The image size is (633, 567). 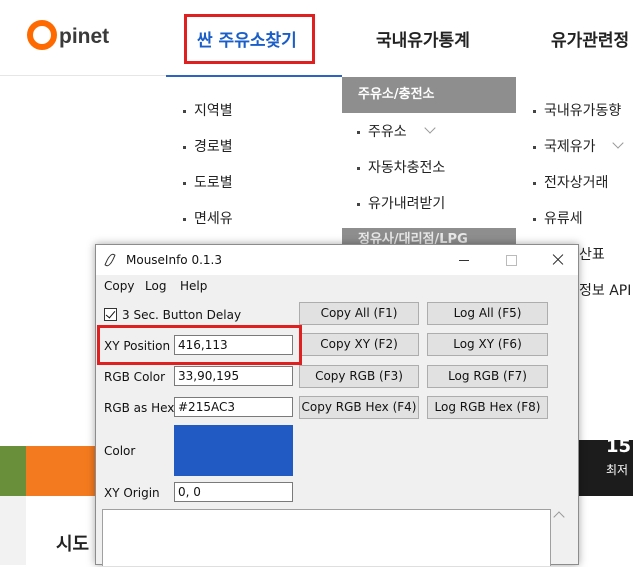 What do you see at coordinates (592, 254) in the screenshot?
I see `menu-partial-calc: 산표` at bounding box center [592, 254].